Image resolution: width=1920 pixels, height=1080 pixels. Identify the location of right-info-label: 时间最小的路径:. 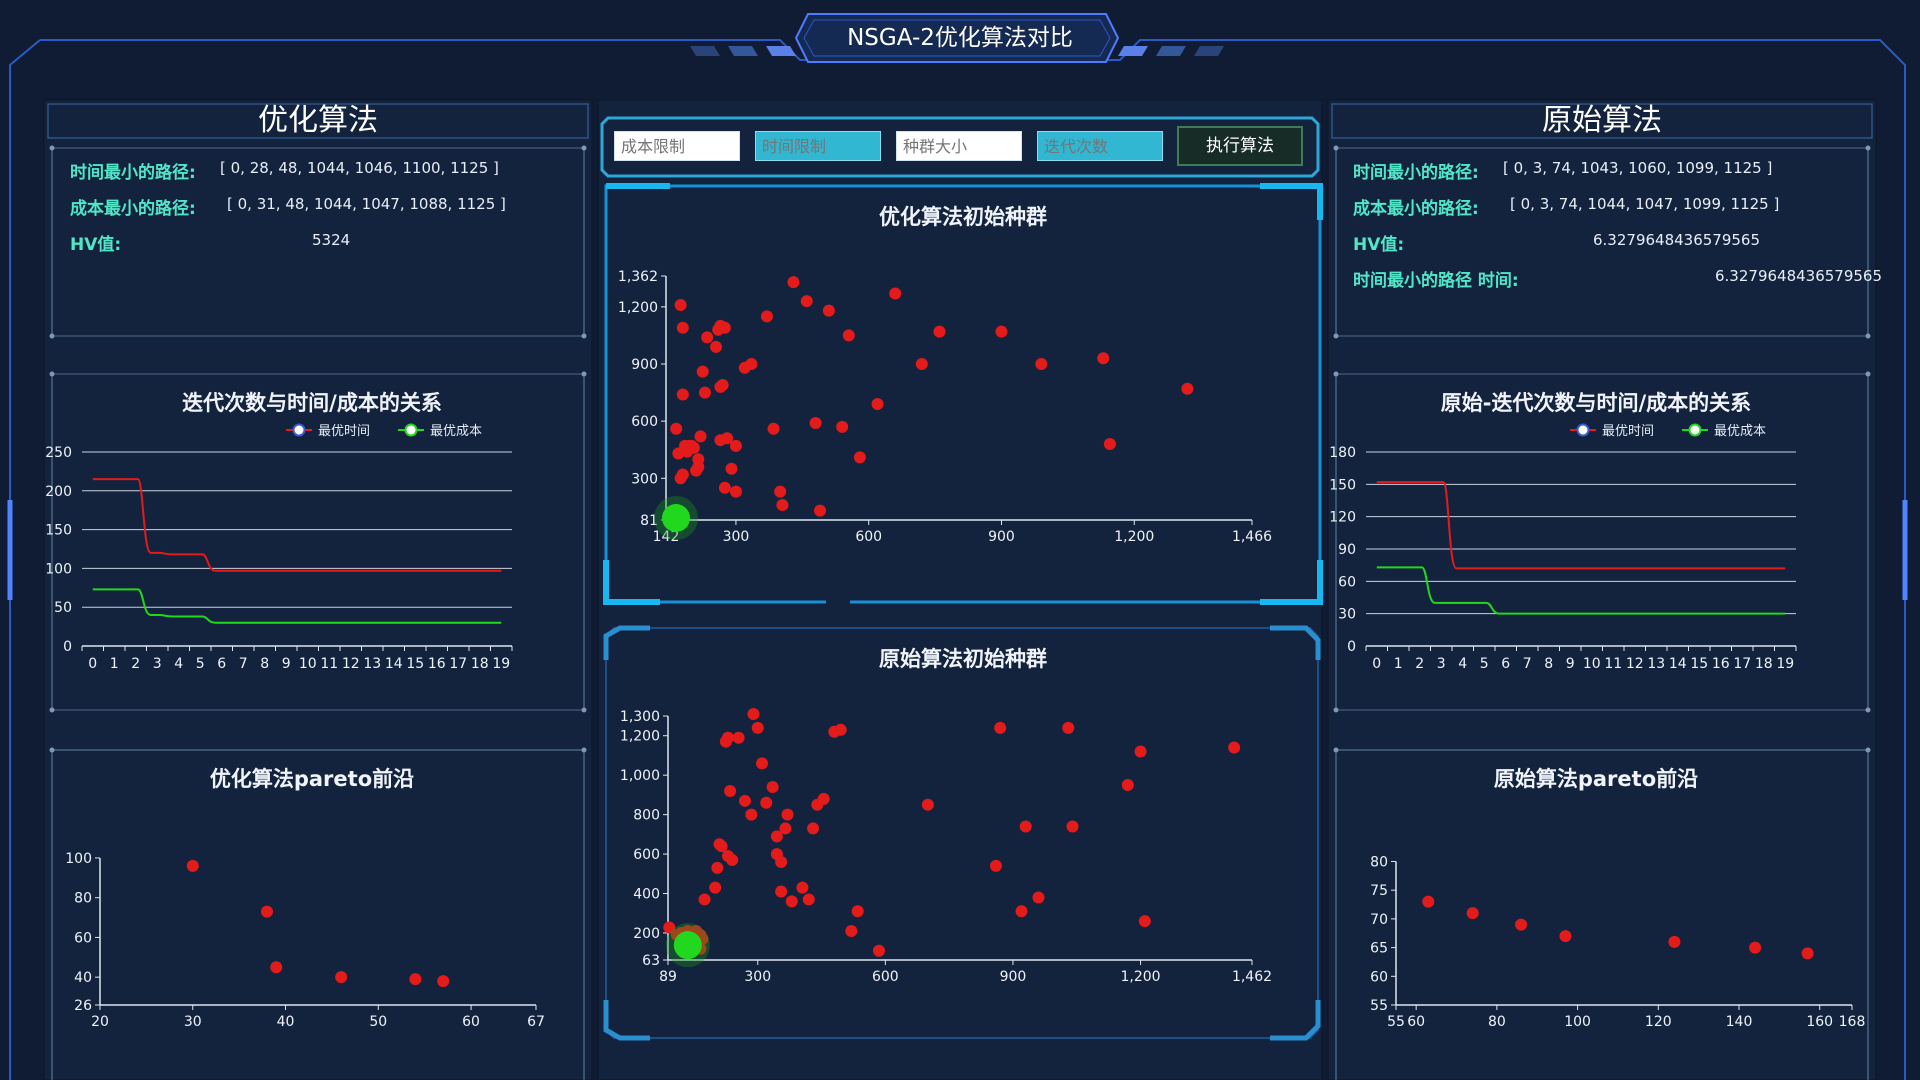
(1416, 173).